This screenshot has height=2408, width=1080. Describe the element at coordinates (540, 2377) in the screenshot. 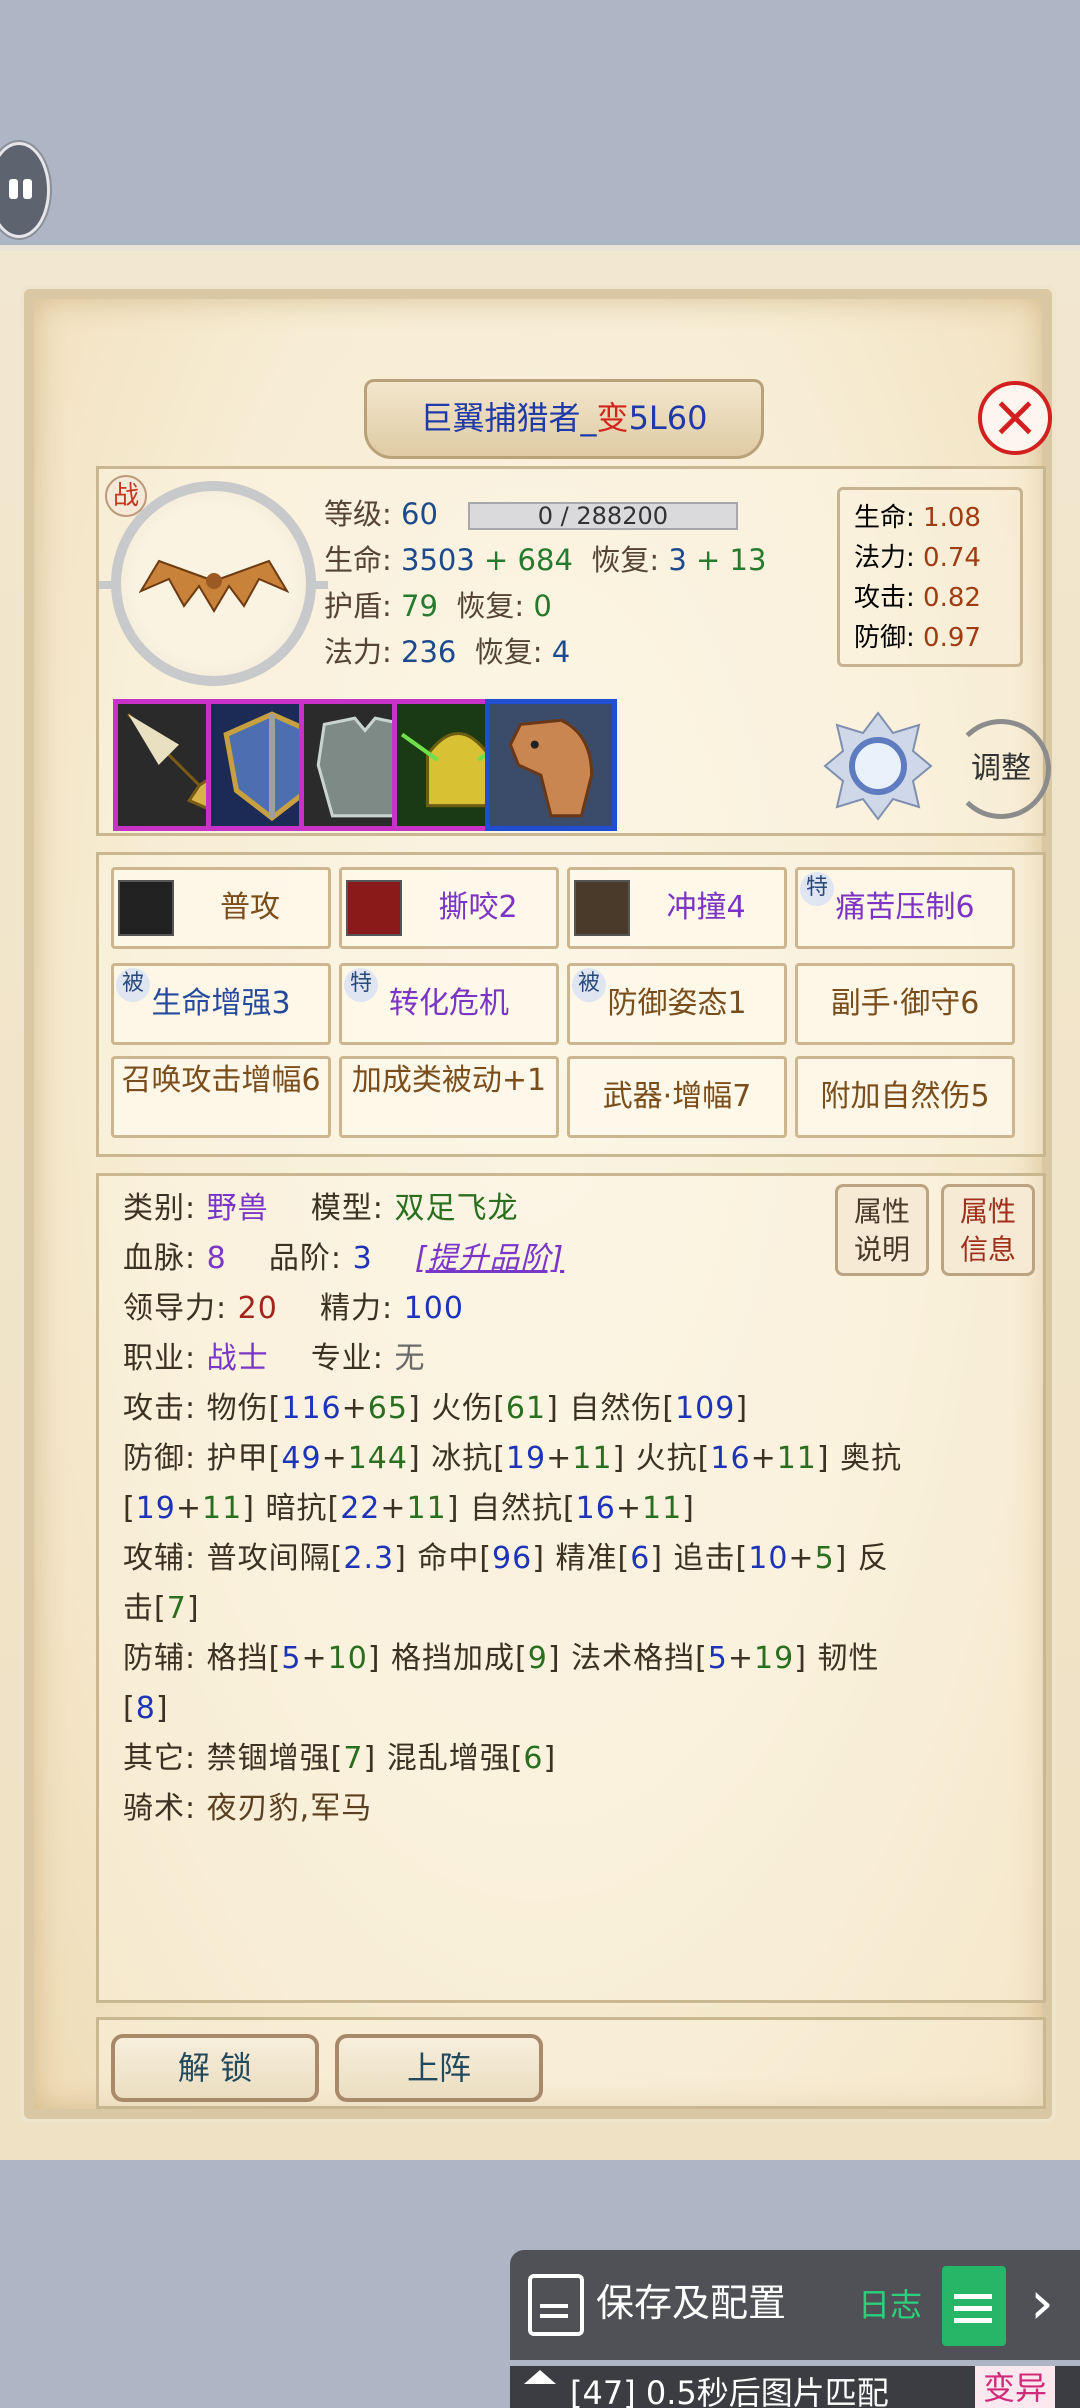

I see `caret-up-icon` at that location.